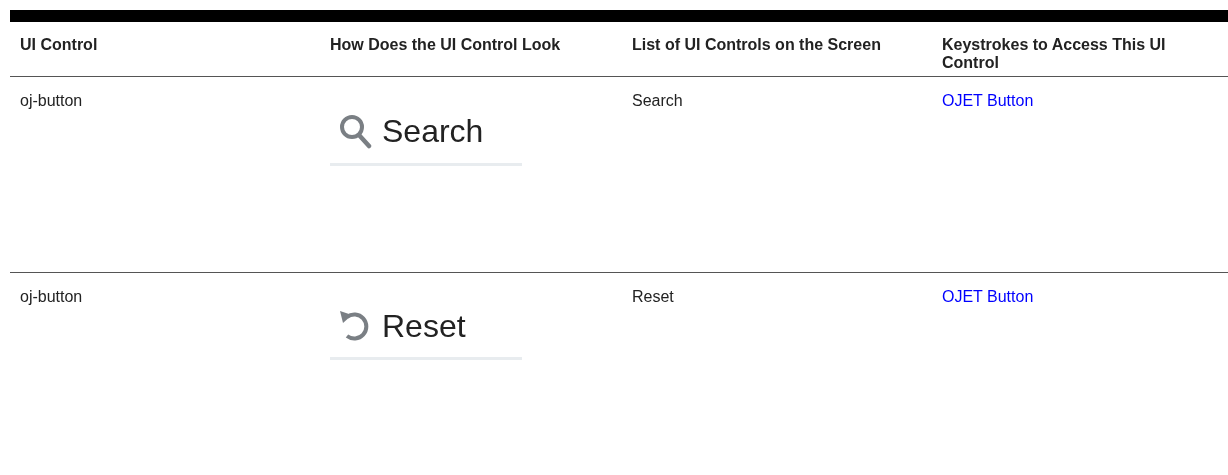 The height and width of the screenshot is (475, 1228). What do you see at coordinates (658, 101) in the screenshot?
I see `table-cell-text: Search` at bounding box center [658, 101].